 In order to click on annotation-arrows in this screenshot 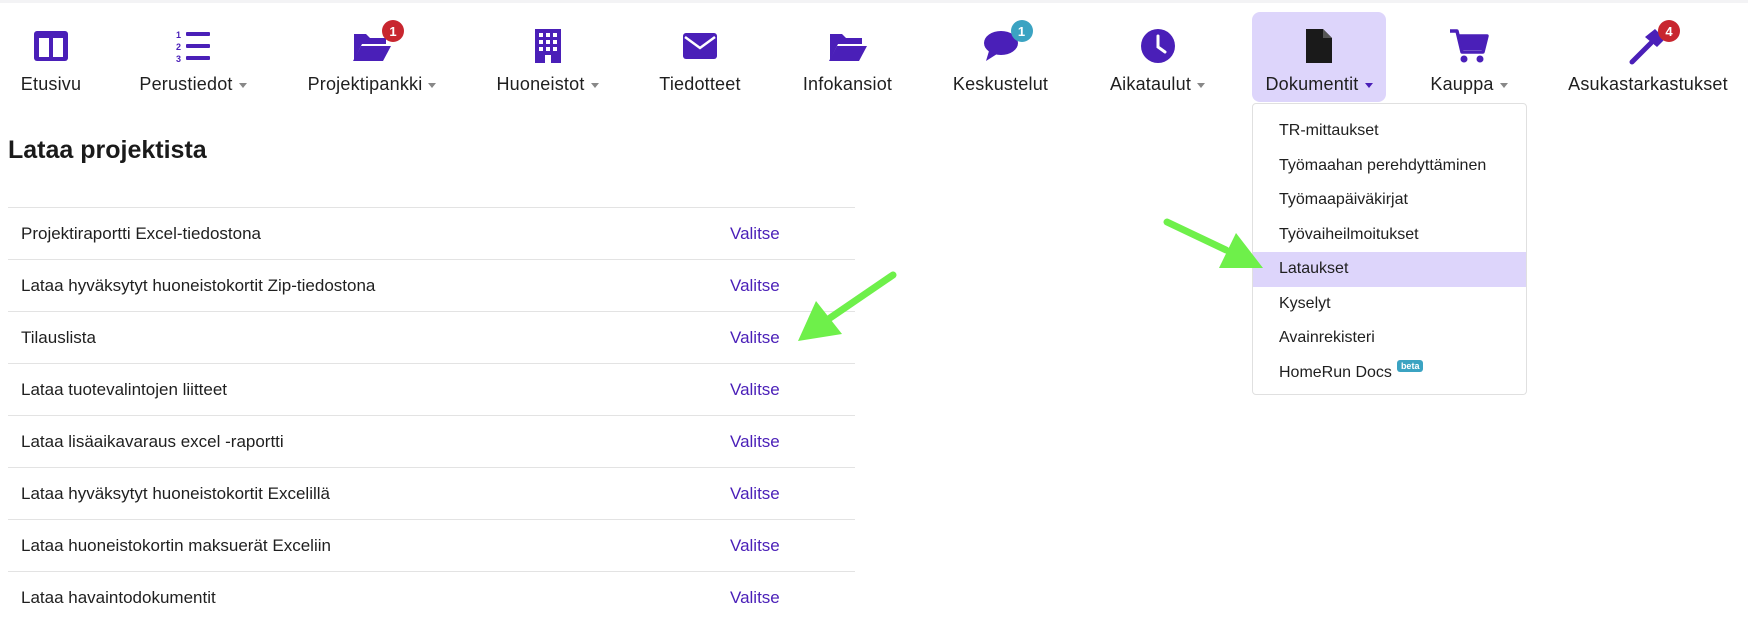, I will do `click(1030, 279)`.